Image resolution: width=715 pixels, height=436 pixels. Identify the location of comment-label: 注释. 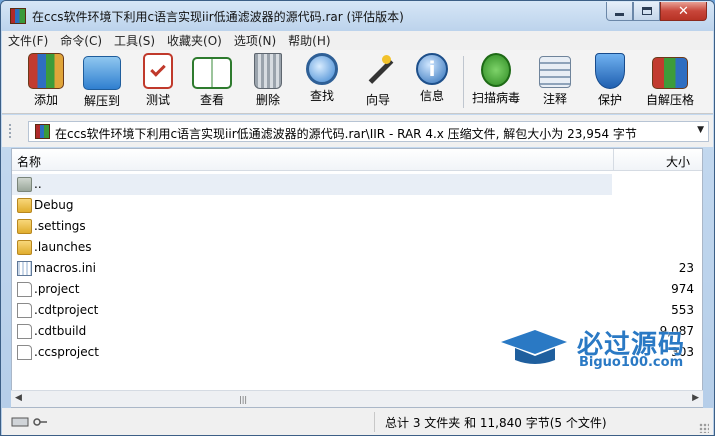
(554, 99).